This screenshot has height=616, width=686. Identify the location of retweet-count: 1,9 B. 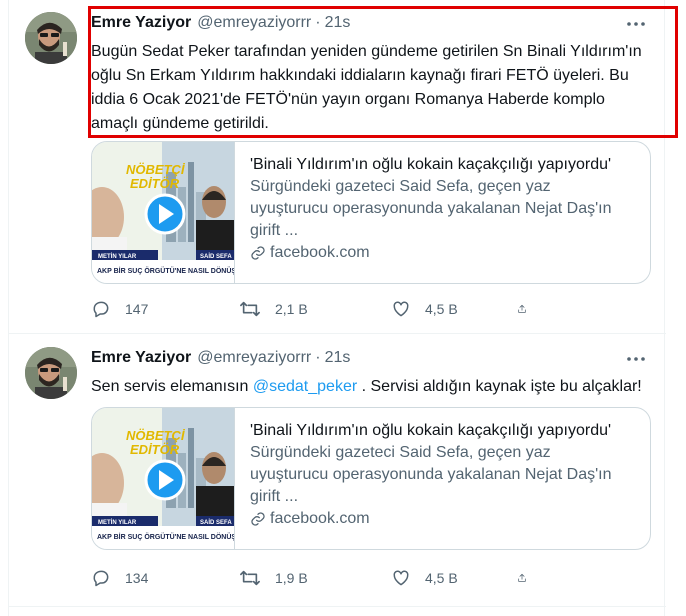
(291, 578).